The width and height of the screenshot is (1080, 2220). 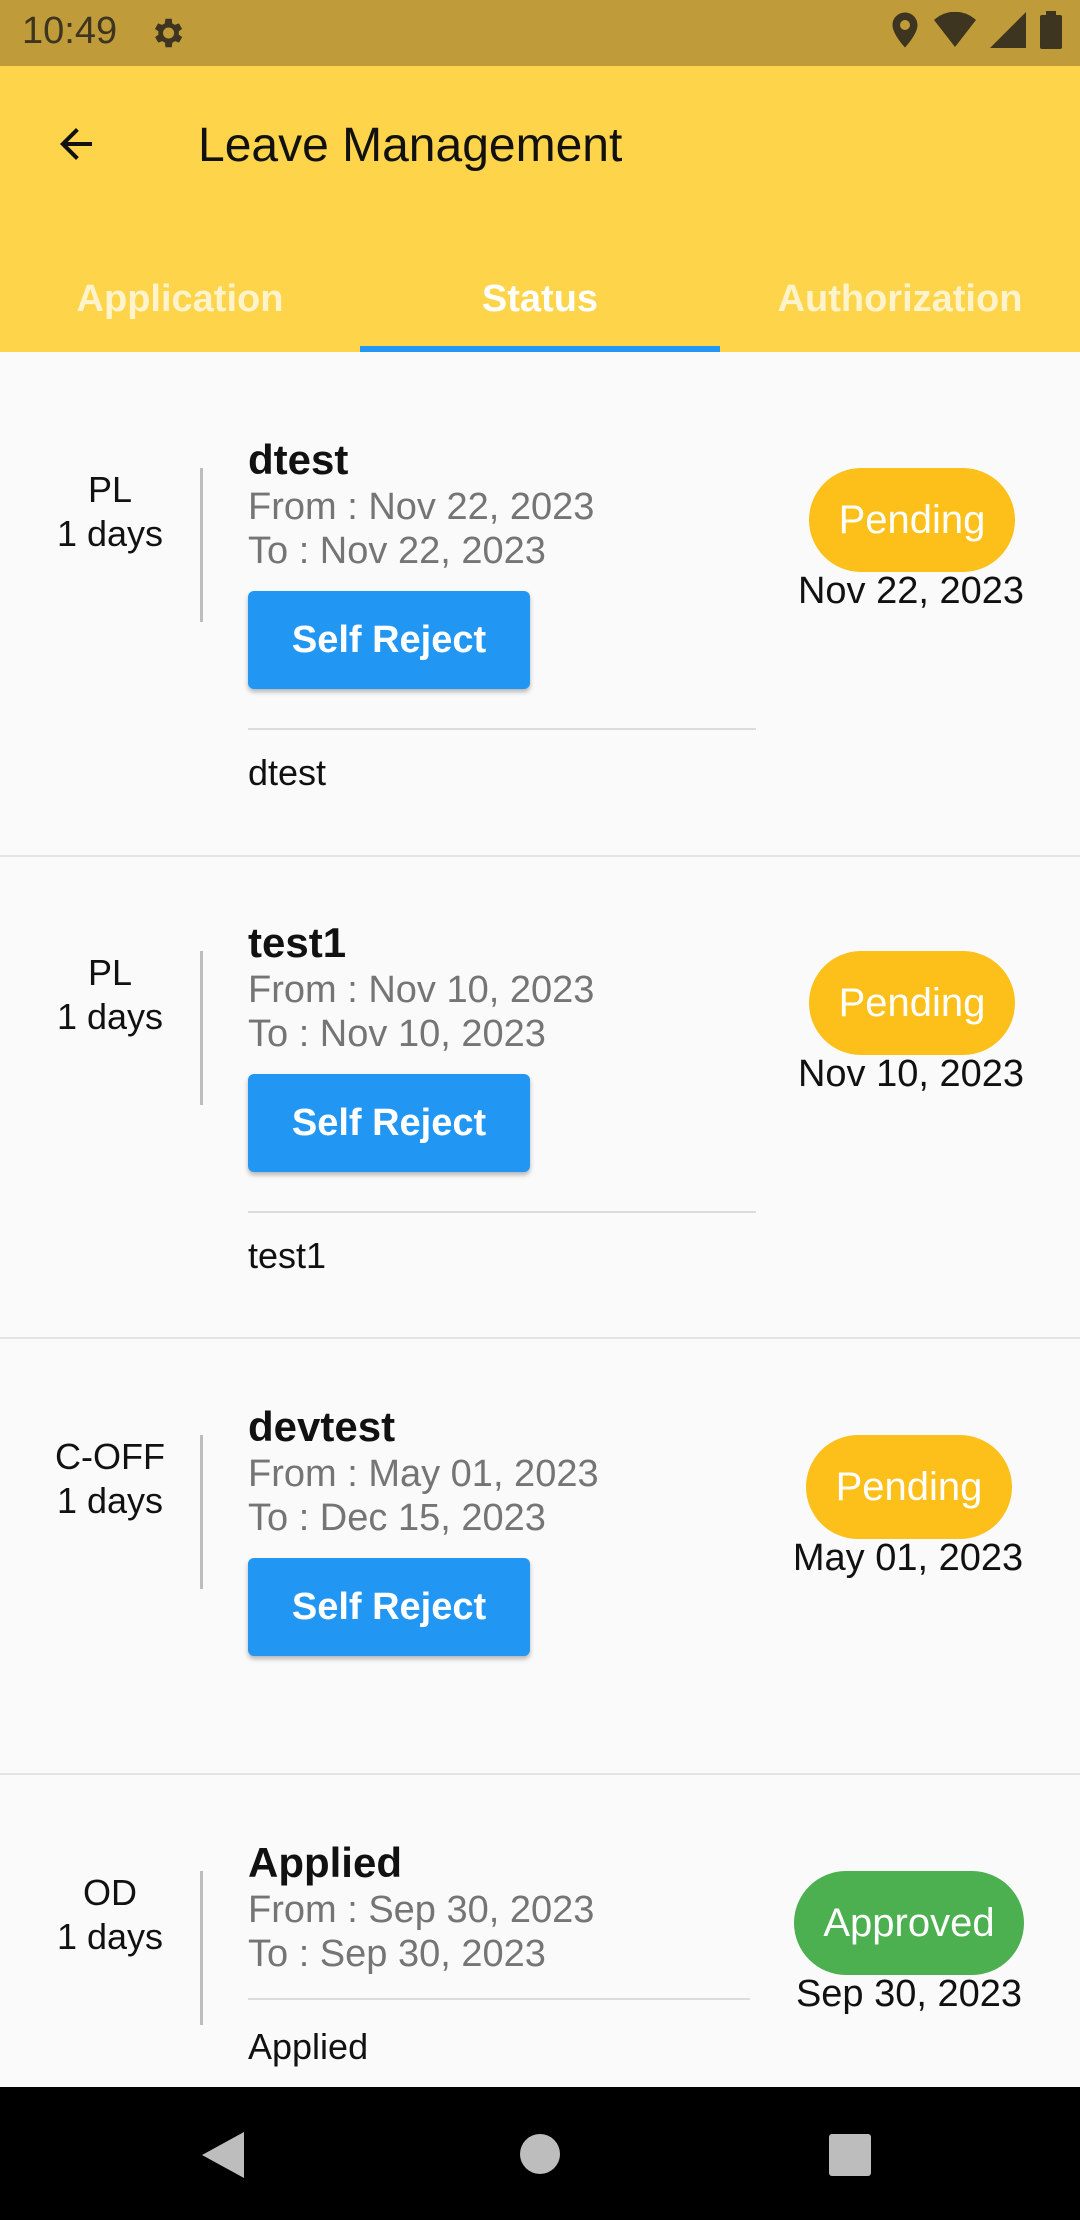 I want to click on status-badge: Approved, so click(x=909, y=1923).